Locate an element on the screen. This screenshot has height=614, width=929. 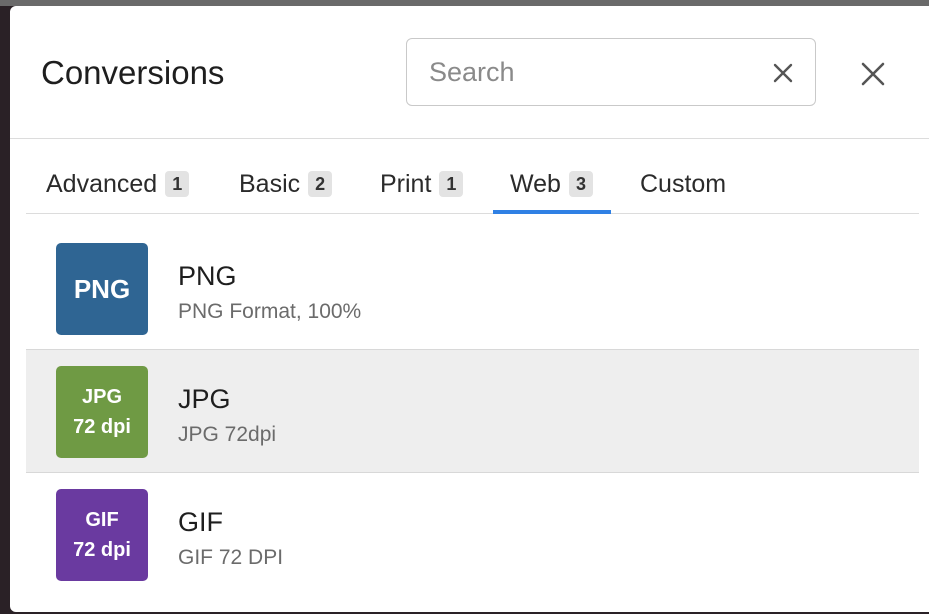
item-name: PNG is located at coordinates (207, 276).